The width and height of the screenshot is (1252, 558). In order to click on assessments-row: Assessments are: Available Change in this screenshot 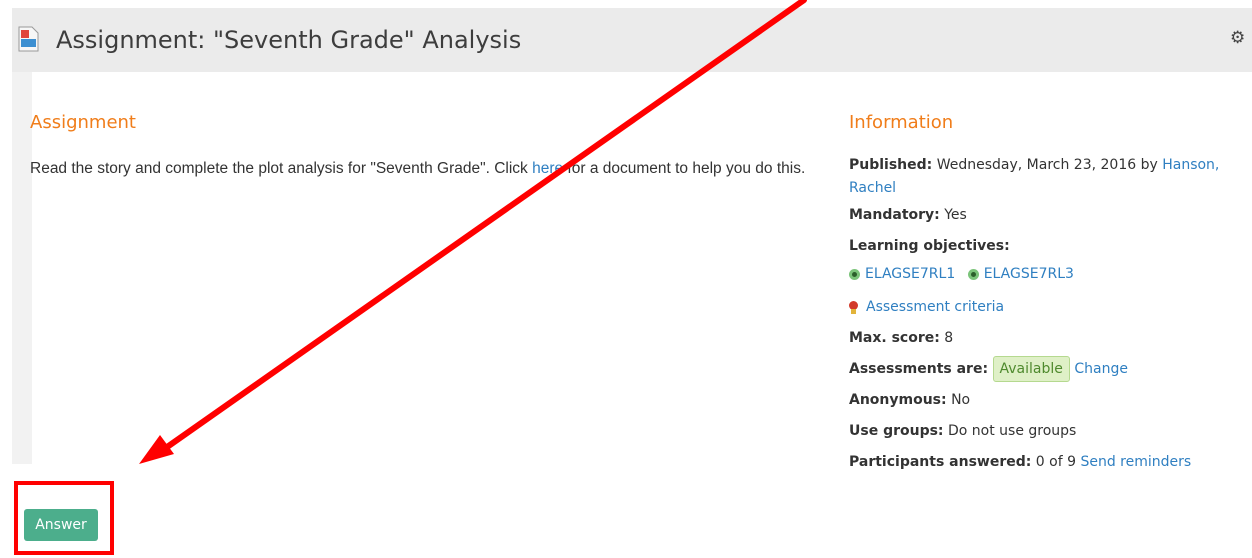, I will do `click(1049, 369)`.